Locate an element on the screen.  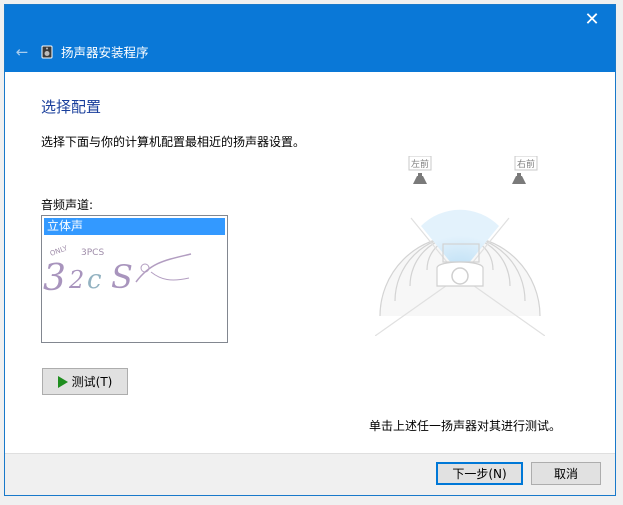
cancel-button-label: 取消 is located at coordinates (565, 474).